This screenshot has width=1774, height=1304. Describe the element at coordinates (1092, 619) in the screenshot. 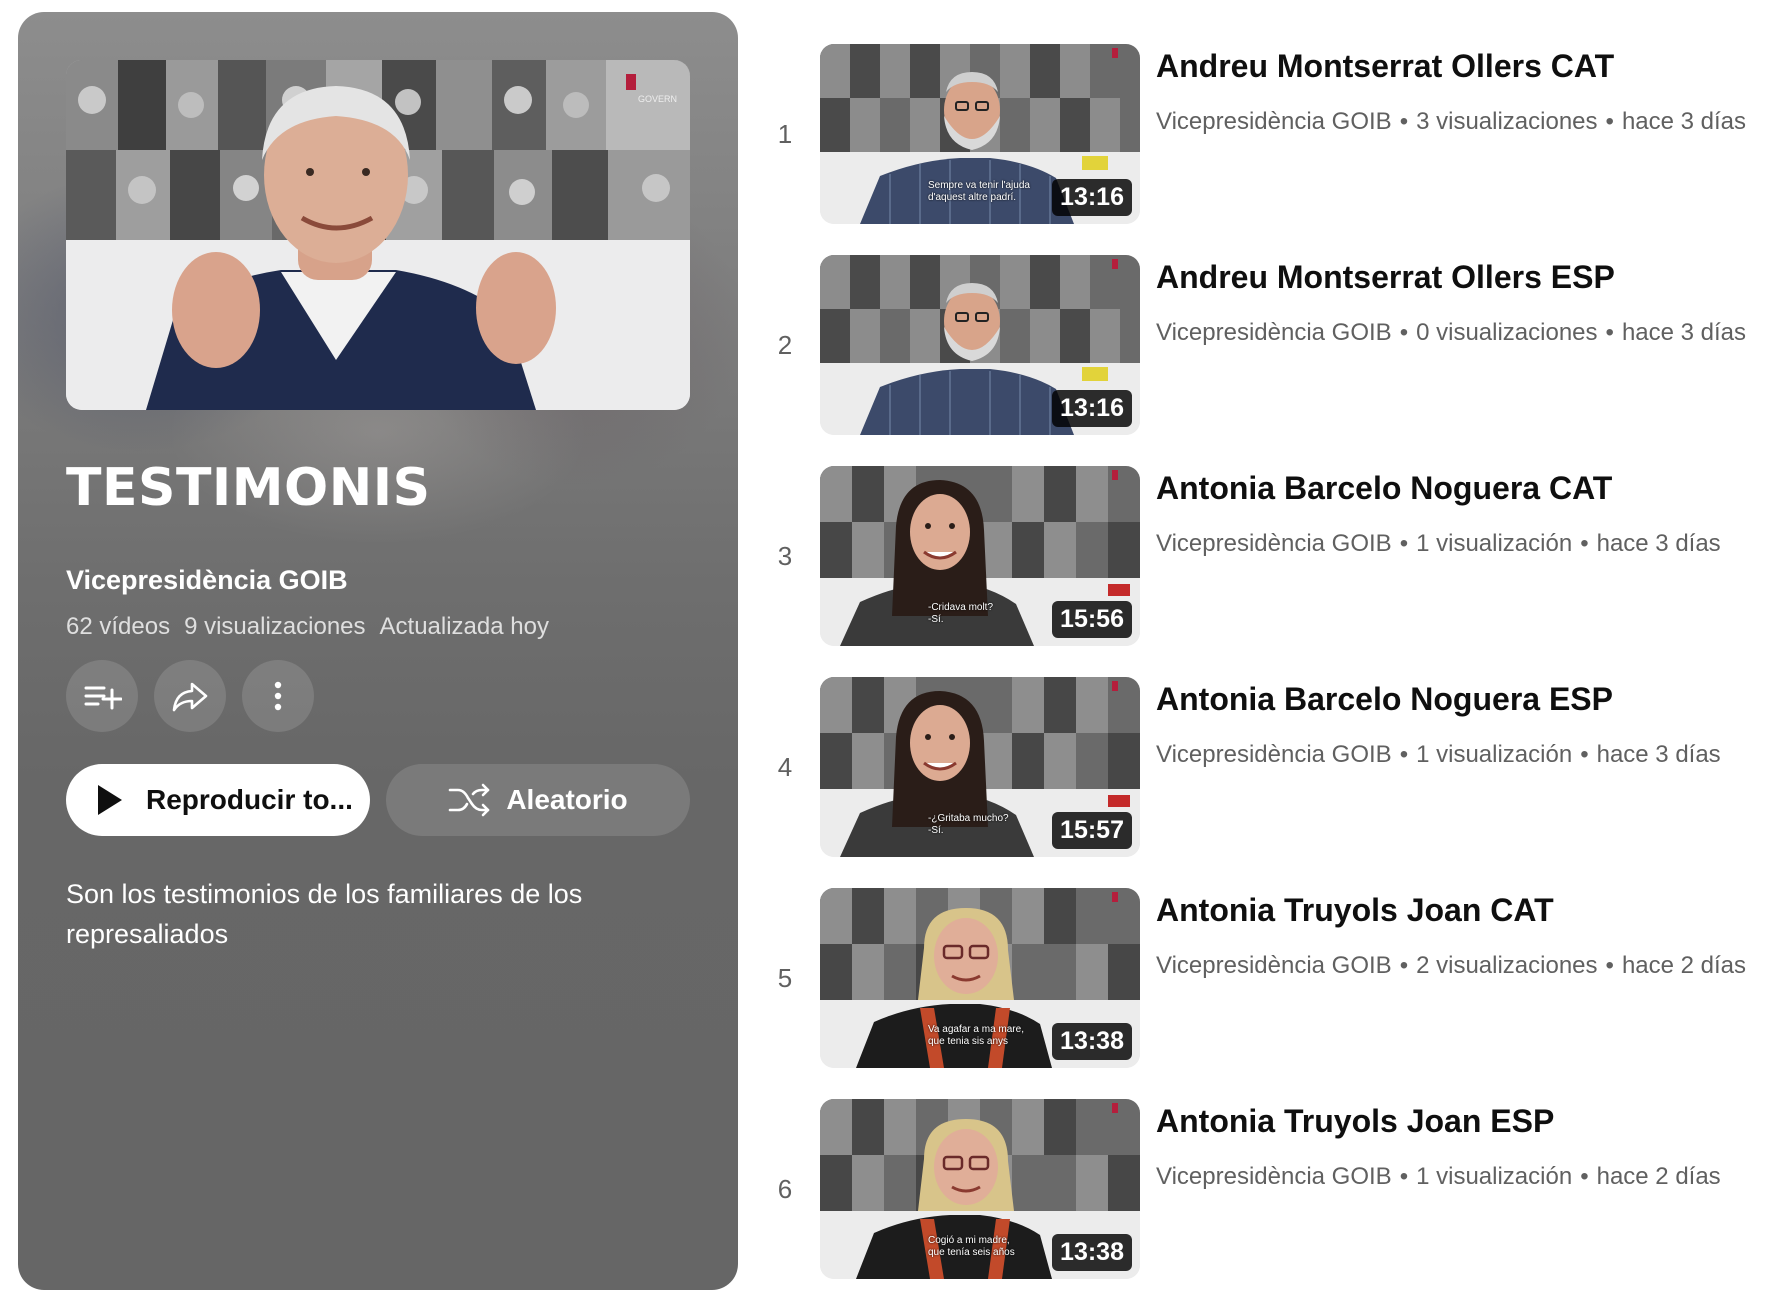

I see `video-duration-badge: 15:56` at that location.